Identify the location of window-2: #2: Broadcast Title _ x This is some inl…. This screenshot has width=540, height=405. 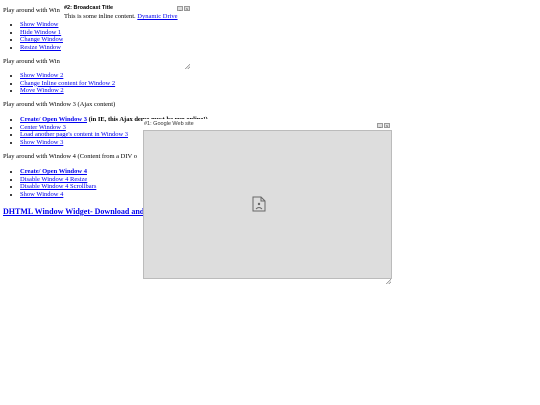
(127, 37).